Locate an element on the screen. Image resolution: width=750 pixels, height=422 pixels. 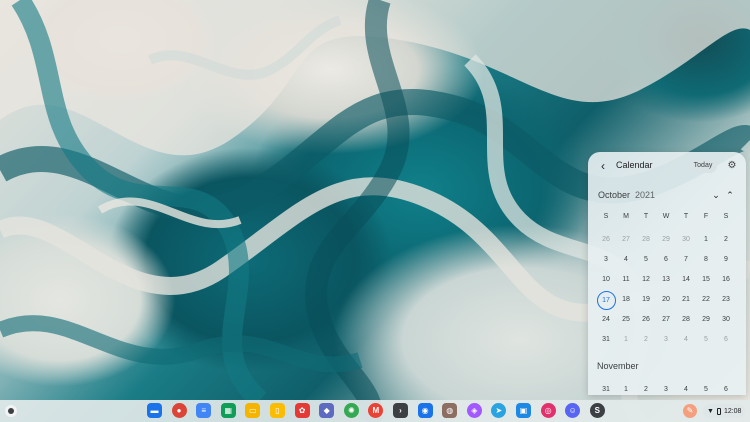
calendar-day: 21 is located at coordinates (686, 300).